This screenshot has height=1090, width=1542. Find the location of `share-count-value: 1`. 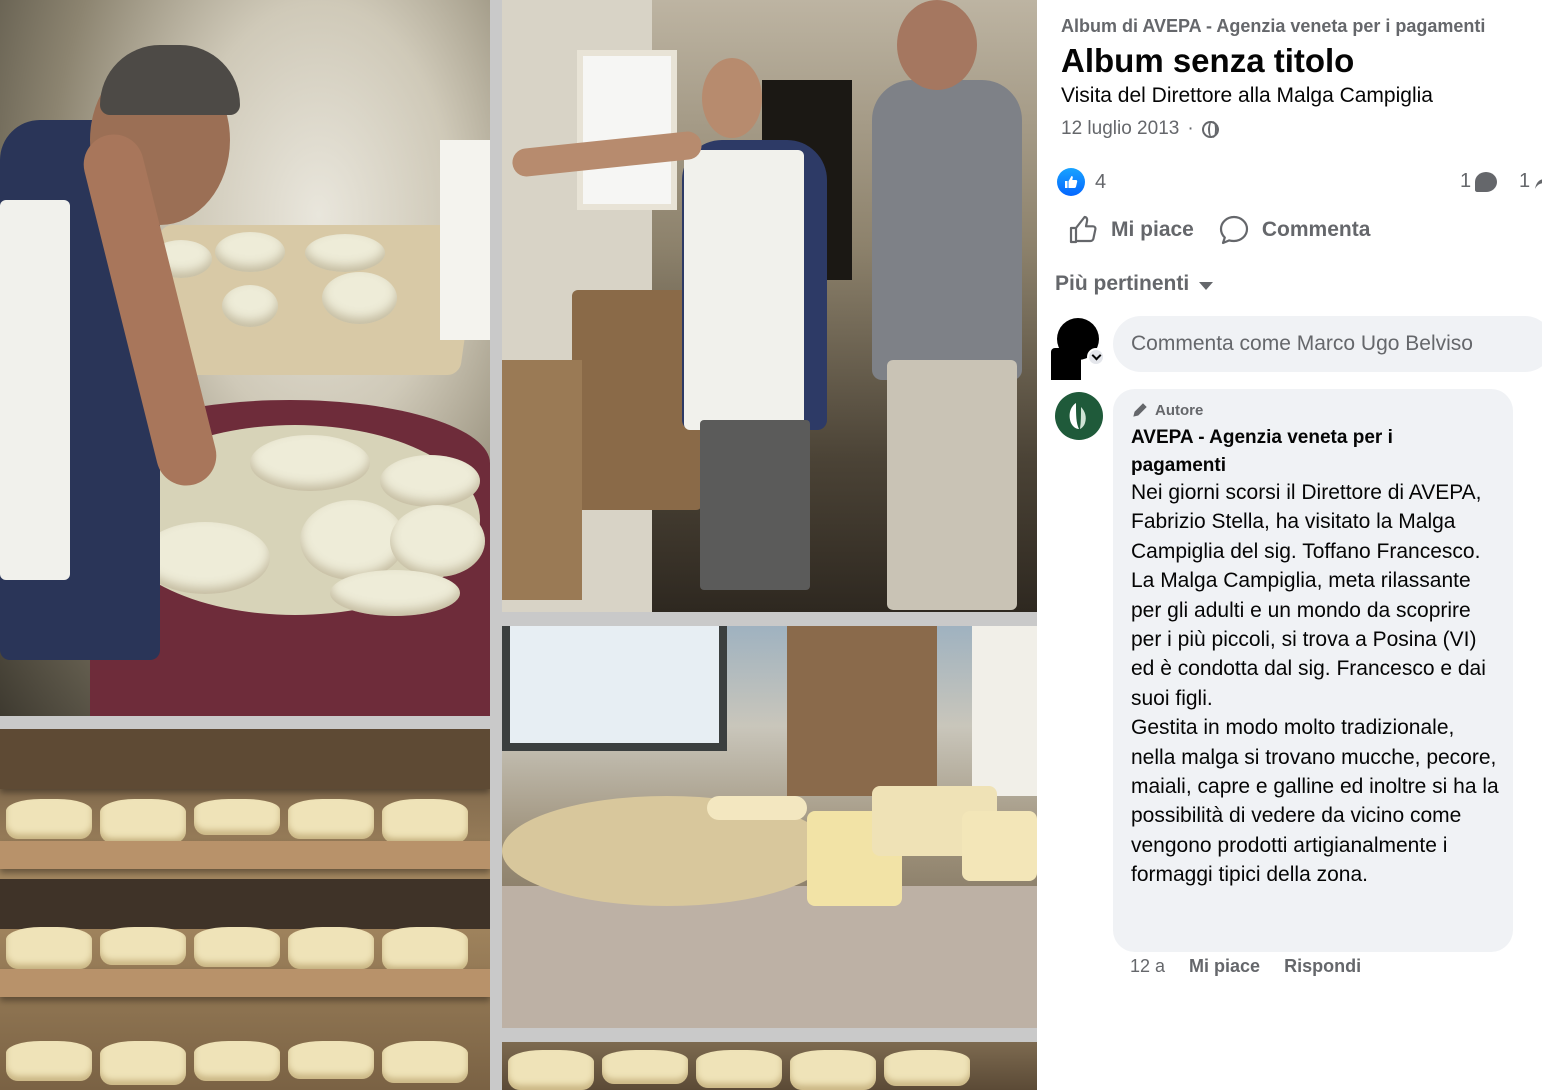

share-count-value: 1 is located at coordinates (1525, 181).